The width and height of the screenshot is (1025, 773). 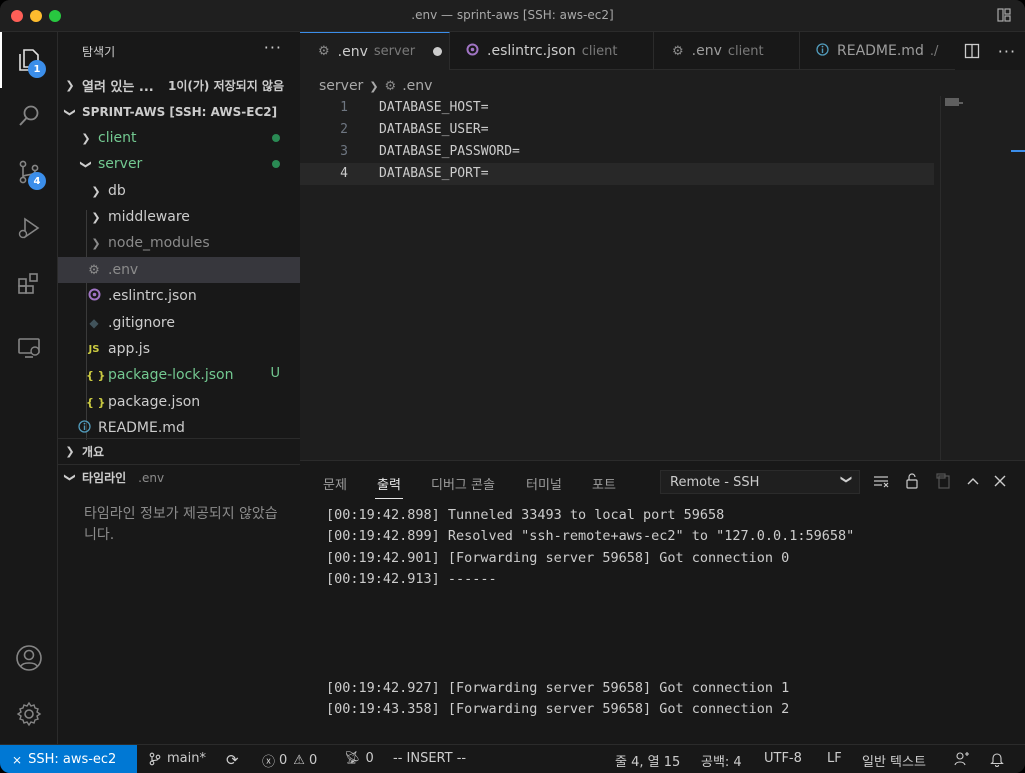 What do you see at coordinates (604, 483) in the screenshot?
I see `tab-ports: 포트` at bounding box center [604, 483].